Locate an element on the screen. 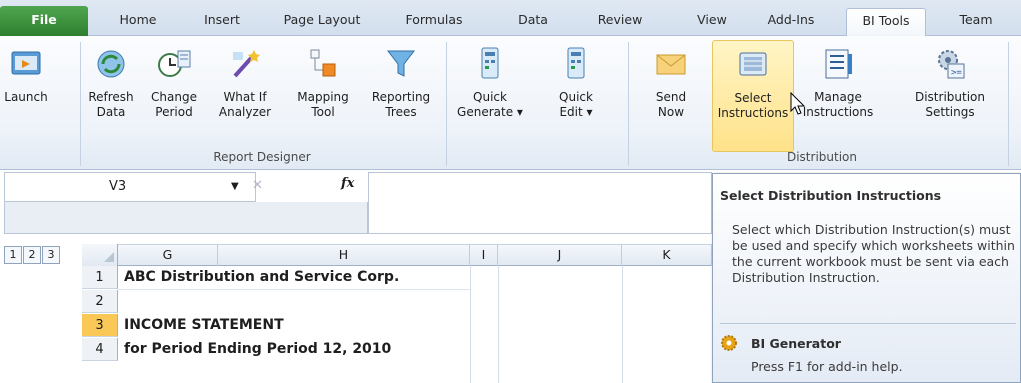  cell-g4: for Period Ending Period 12, 2010 is located at coordinates (254, 349).